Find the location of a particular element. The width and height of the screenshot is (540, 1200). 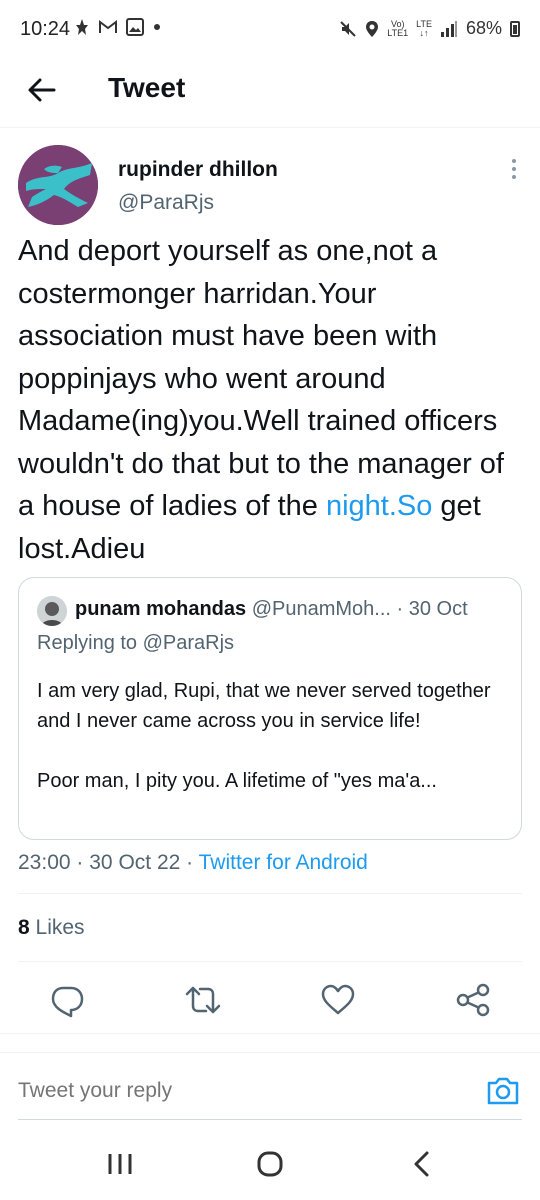

home-icon is located at coordinates (270, 1164).